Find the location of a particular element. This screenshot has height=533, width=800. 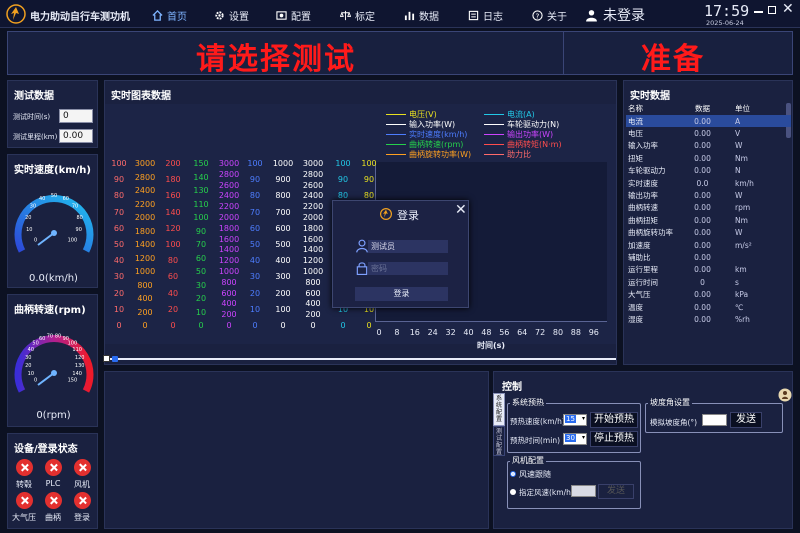

stop-preheat-button: 停止预热 is located at coordinates (614, 439).